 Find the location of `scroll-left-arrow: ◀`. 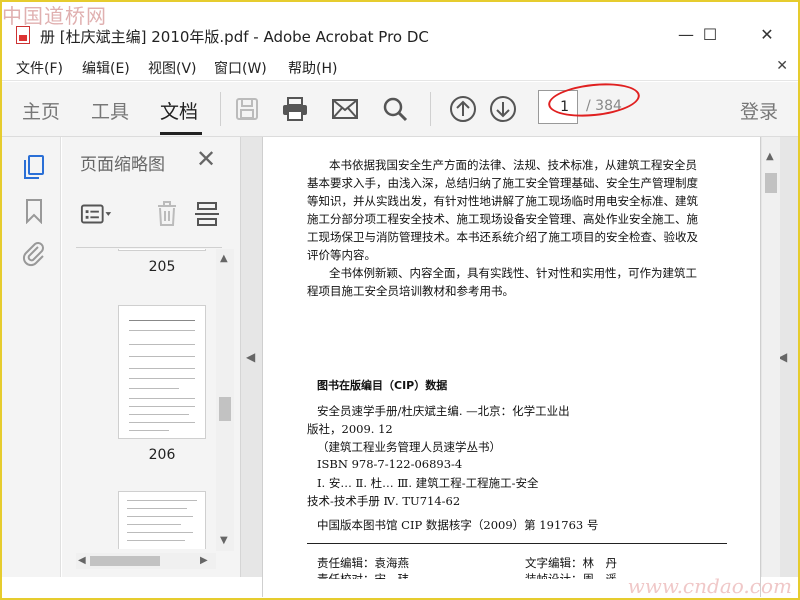

scroll-left-arrow: ◀ is located at coordinates (82, 560).